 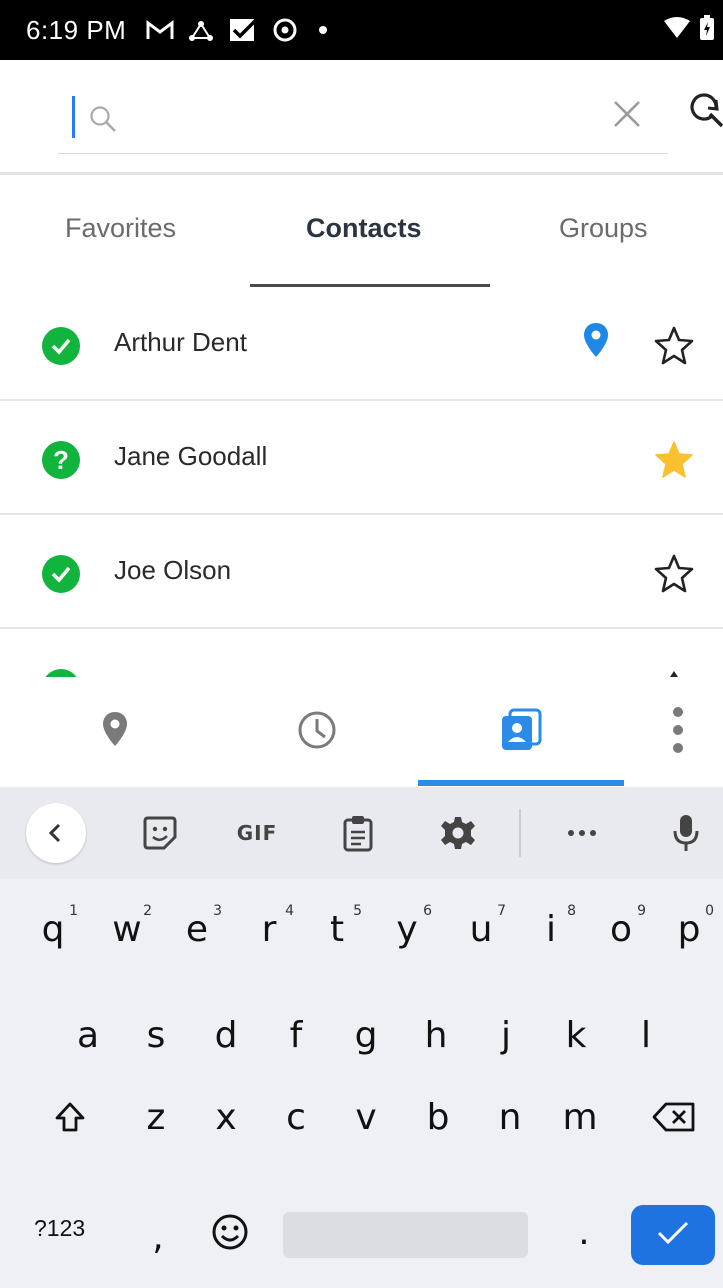 What do you see at coordinates (521, 783) in the screenshot?
I see `nav-active-indicator` at bounding box center [521, 783].